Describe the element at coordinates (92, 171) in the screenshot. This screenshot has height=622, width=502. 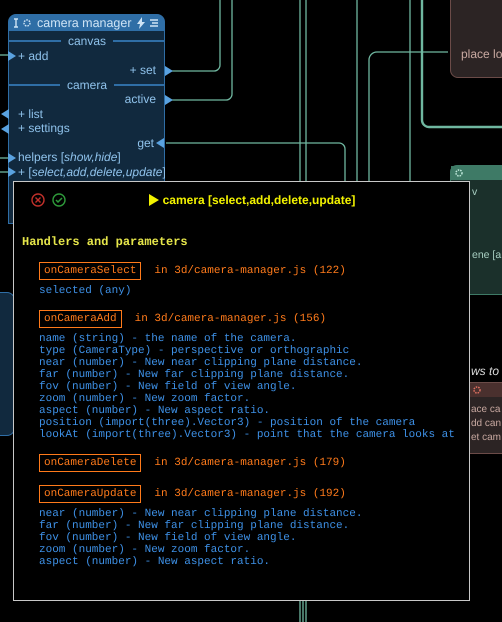
I see `port-label: + [select,add,delete,update]` at that location.